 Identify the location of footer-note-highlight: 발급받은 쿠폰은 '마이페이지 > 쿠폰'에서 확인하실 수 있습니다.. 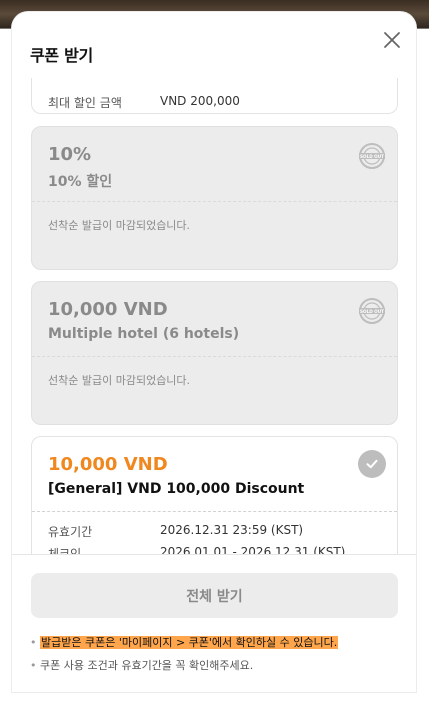
(189, 642).